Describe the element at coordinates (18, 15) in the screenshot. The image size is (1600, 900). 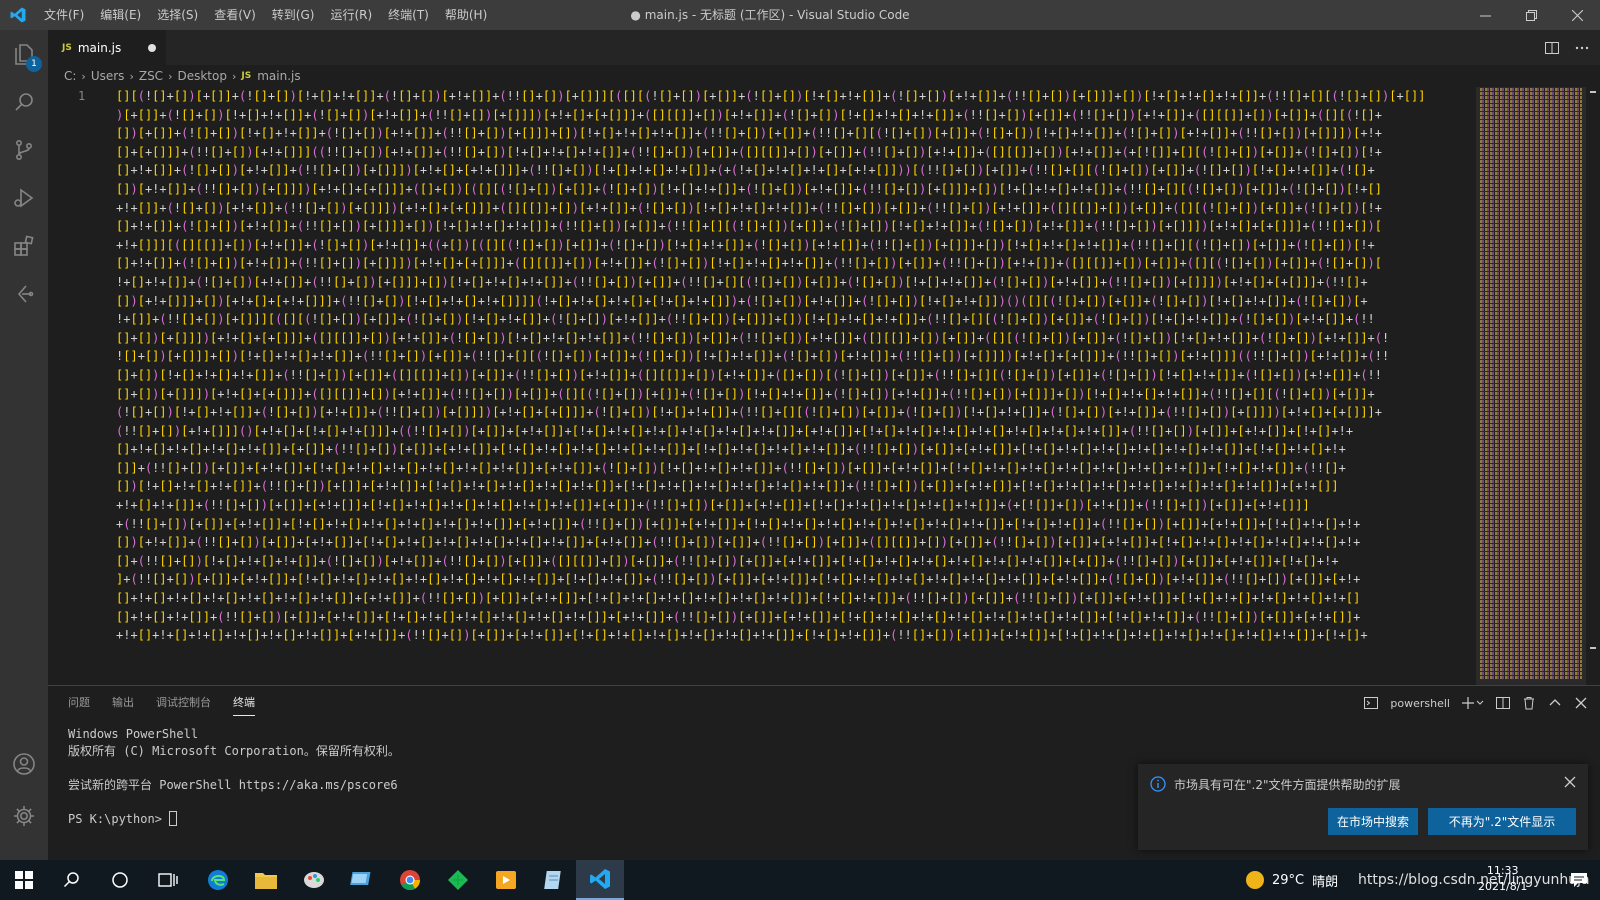
I see `vscode-logo-icon` at that location.